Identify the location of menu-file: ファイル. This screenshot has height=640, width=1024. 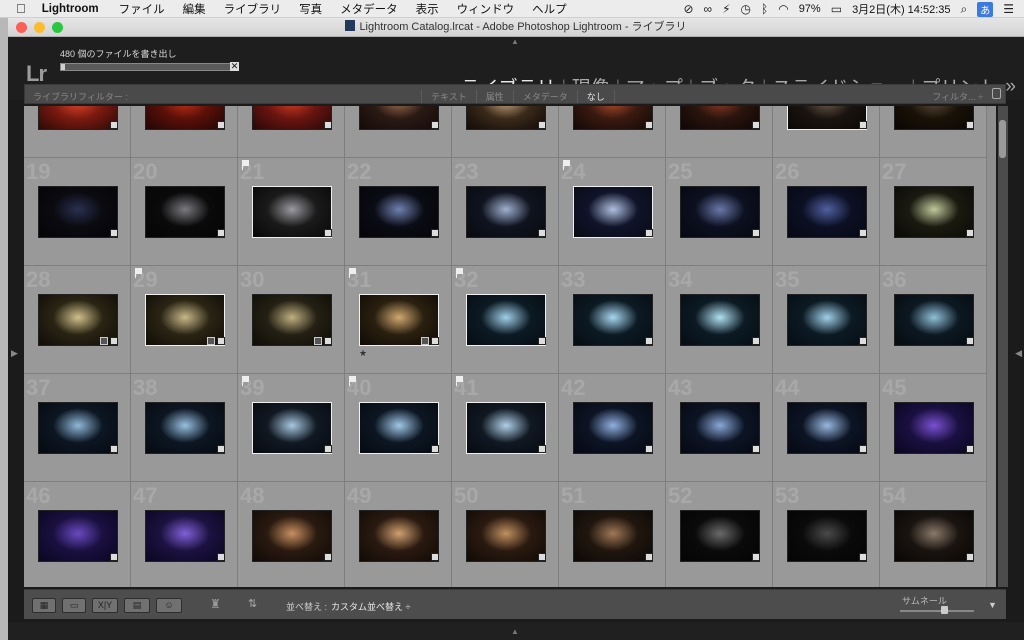
(142, 9).